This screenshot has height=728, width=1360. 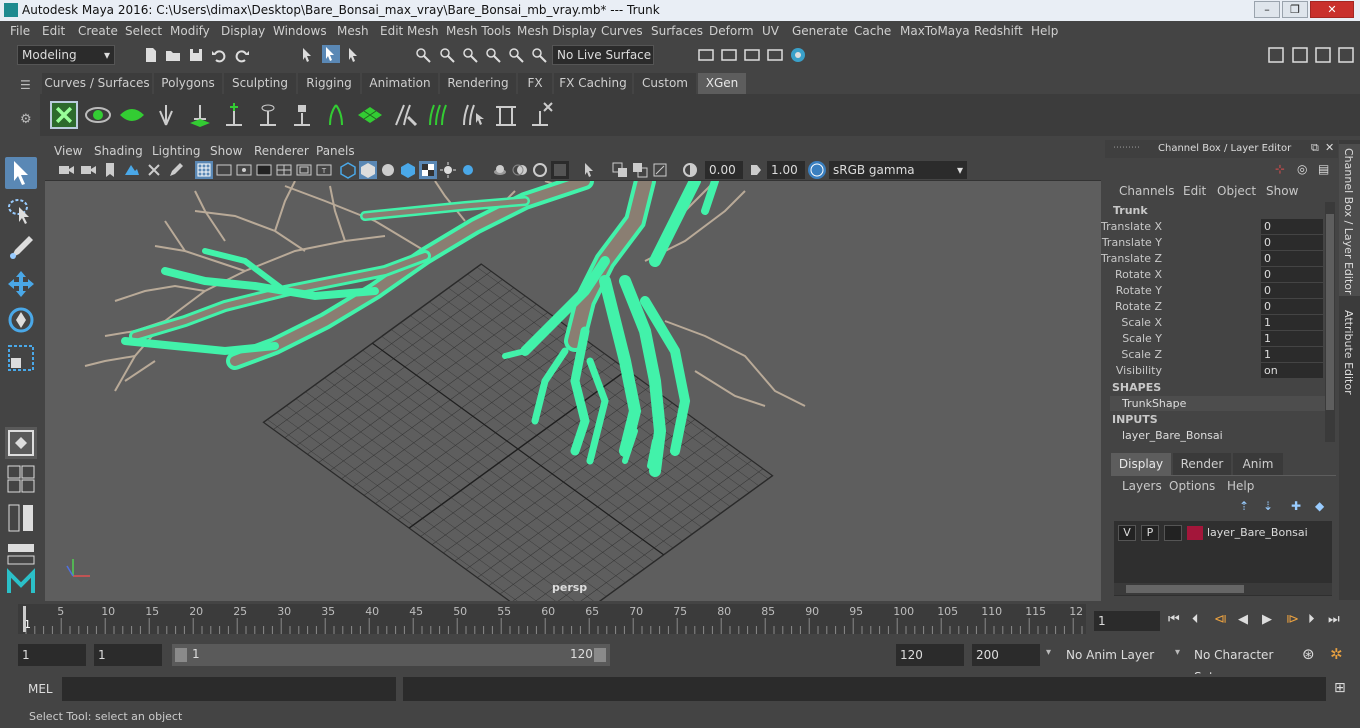 What do you see at coordinates (176, 151) in the screenshot?
I see `vp-menu-lighting: Lighting` at bounding box center [176, 151].